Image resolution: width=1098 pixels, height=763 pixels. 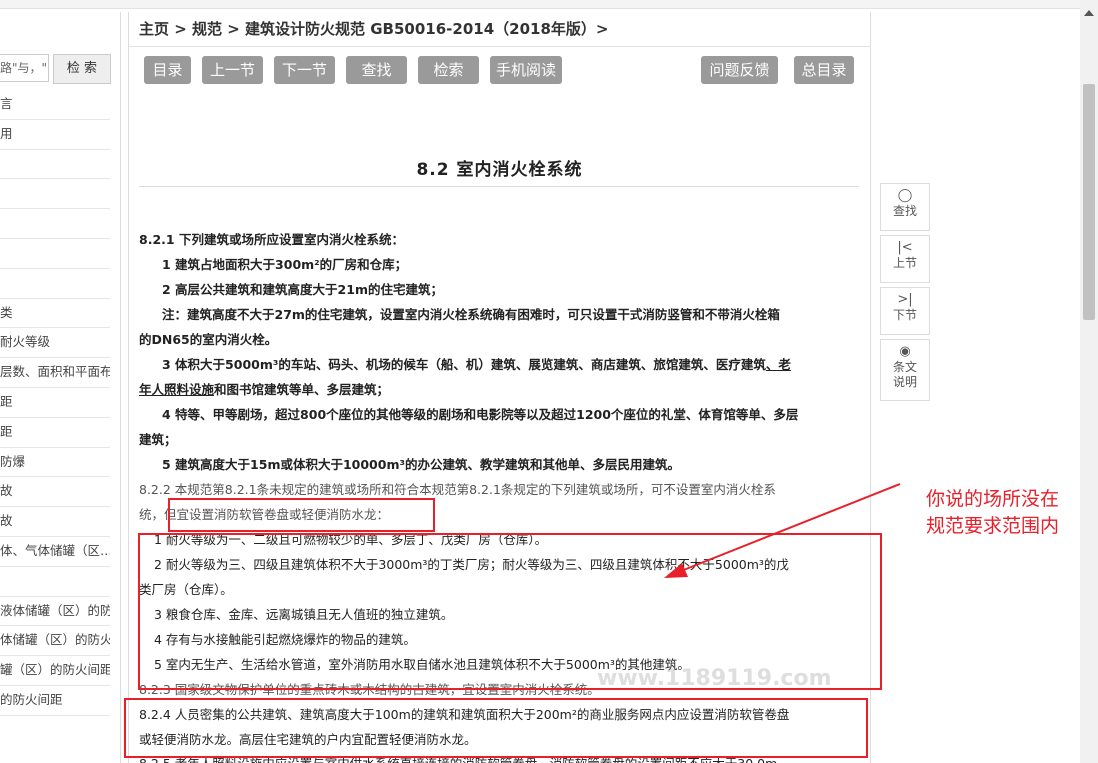 What do you see at coordinates (992, 513) in the screenshot?
I see `annotation-text: 你说的场所没在 规范要求范围内` at bounding box center [992, 513].